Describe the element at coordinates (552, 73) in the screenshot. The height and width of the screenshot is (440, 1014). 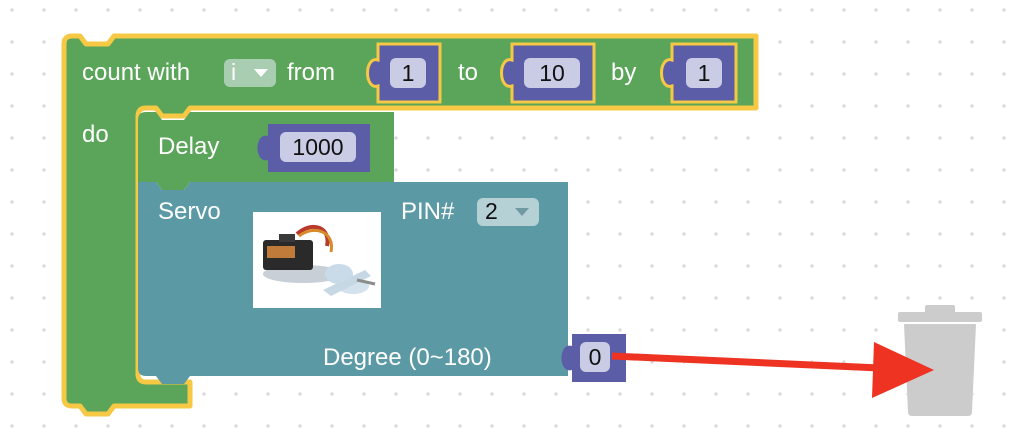
I see `to-value-field: 10` at that location.